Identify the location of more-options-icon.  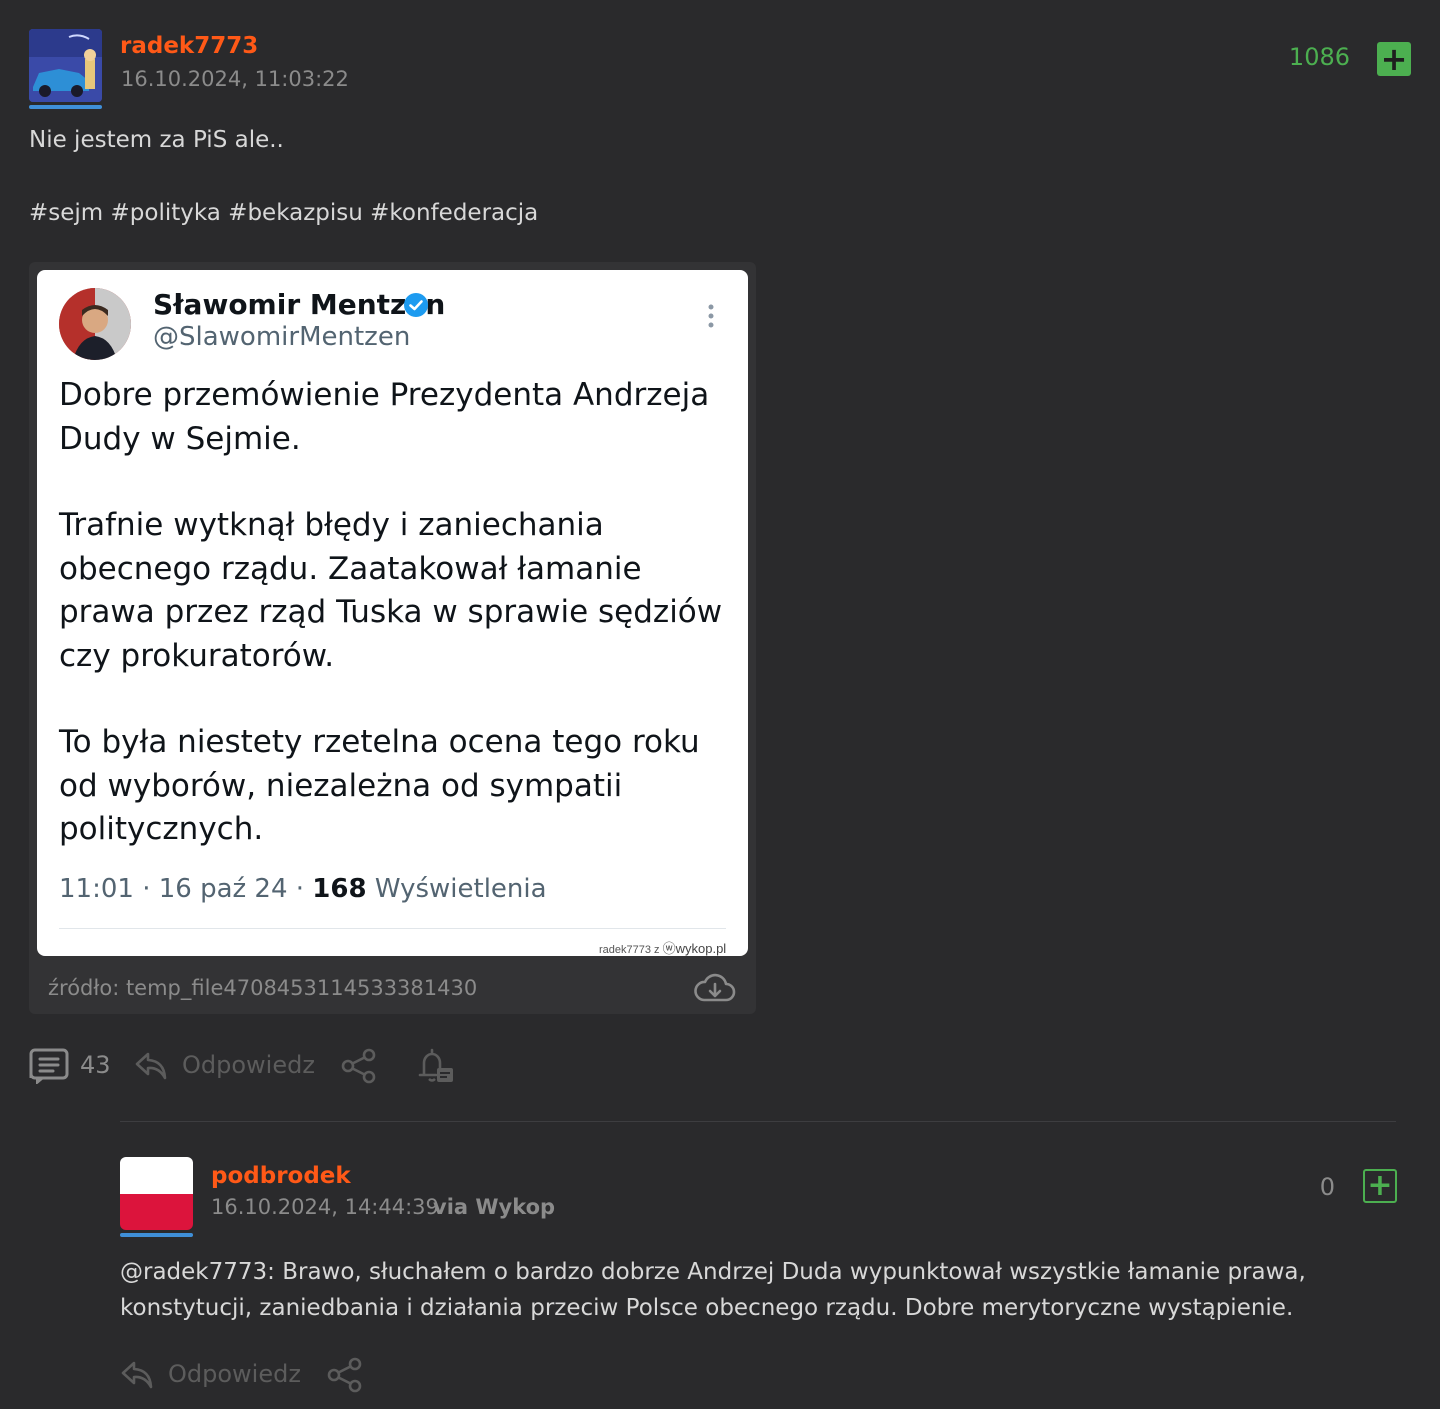
(711, 316).